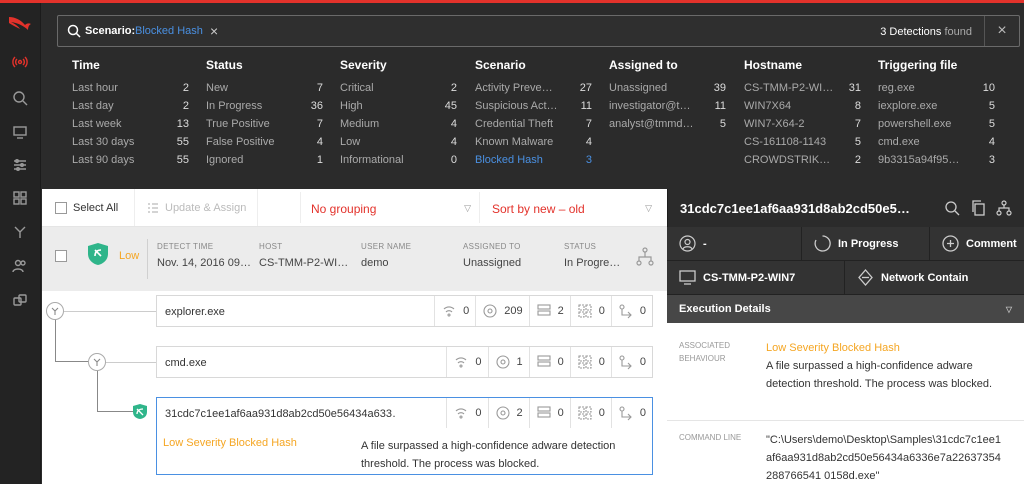 The width and height of the screenshot is (1024, 484). I want to click on dashboards-icon, so click(20, 198).